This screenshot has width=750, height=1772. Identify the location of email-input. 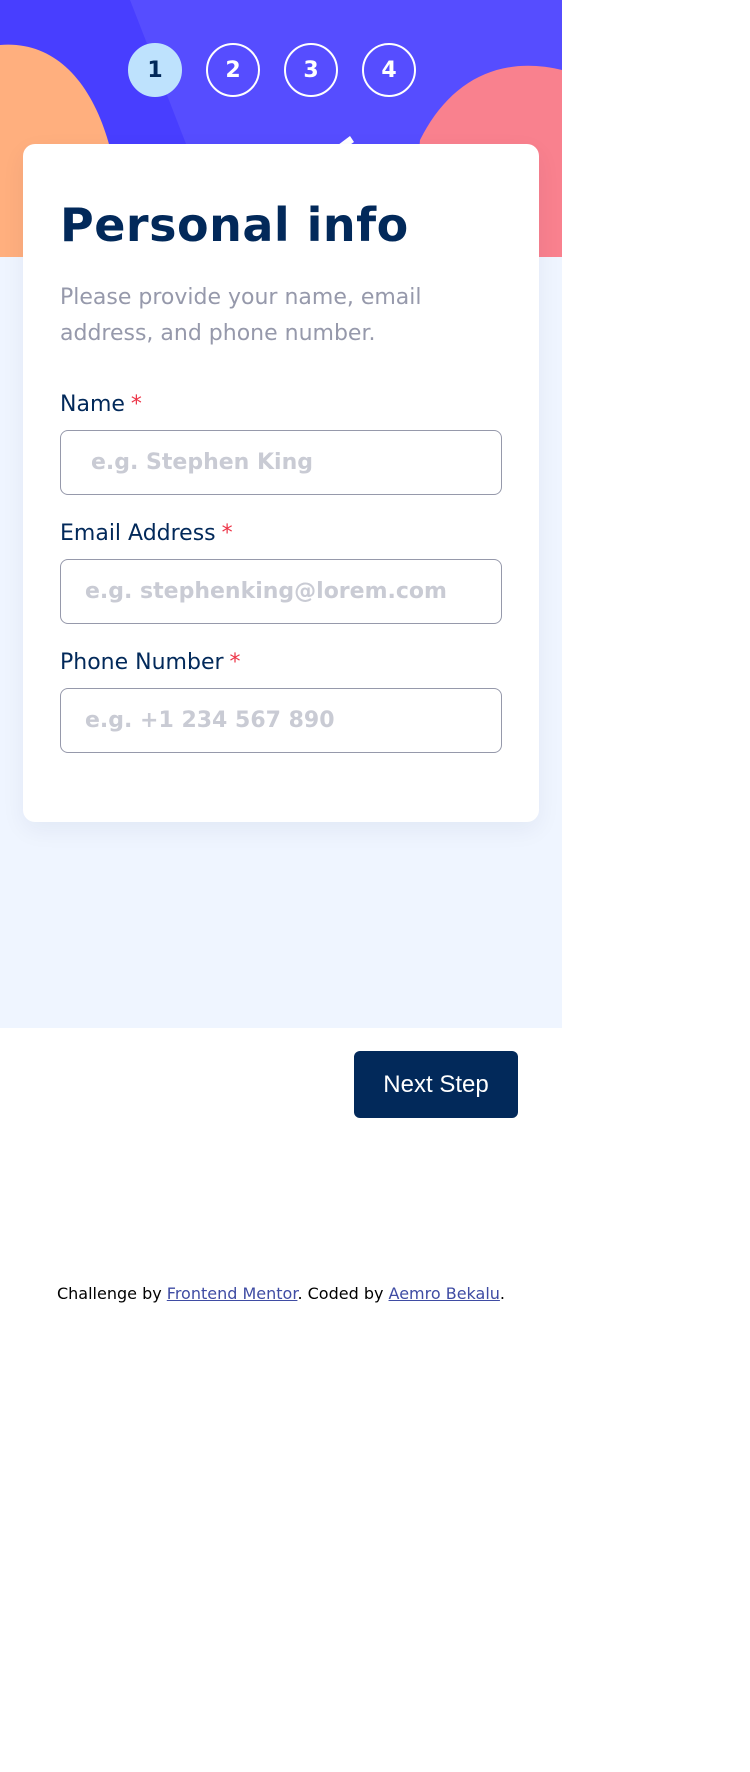
(281, 591).